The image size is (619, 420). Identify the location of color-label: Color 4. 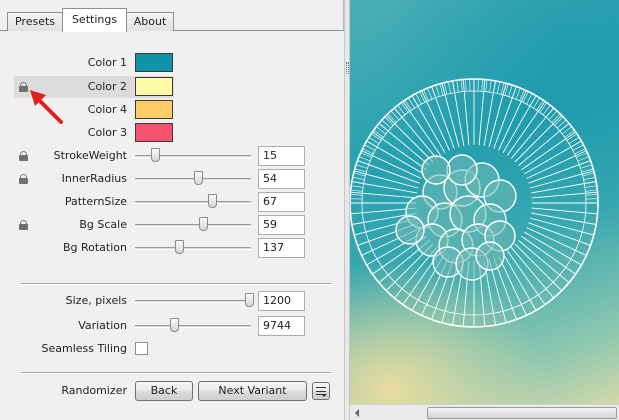
(107, 109).